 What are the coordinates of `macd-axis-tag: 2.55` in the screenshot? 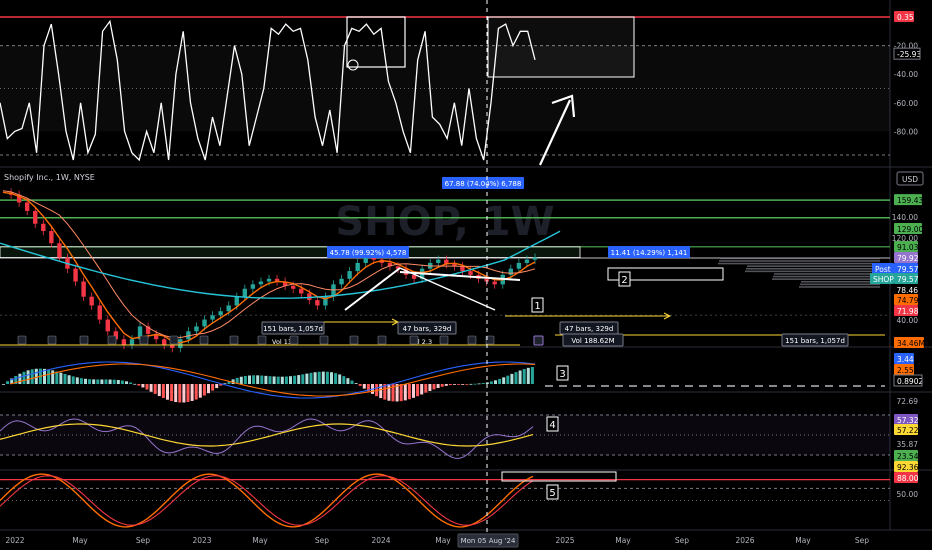 It's located at (905, 370).